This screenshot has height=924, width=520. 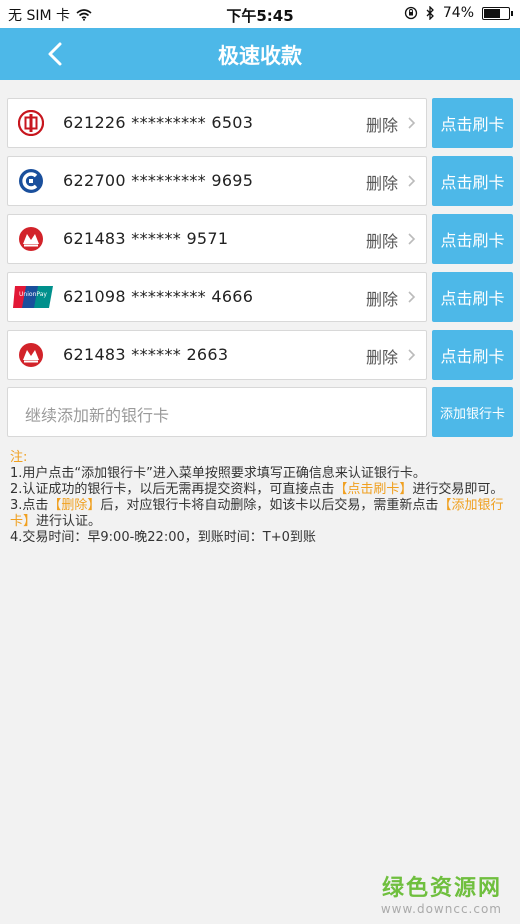 I want to click on page-title: 极速收款, so click(x=260, y=56).